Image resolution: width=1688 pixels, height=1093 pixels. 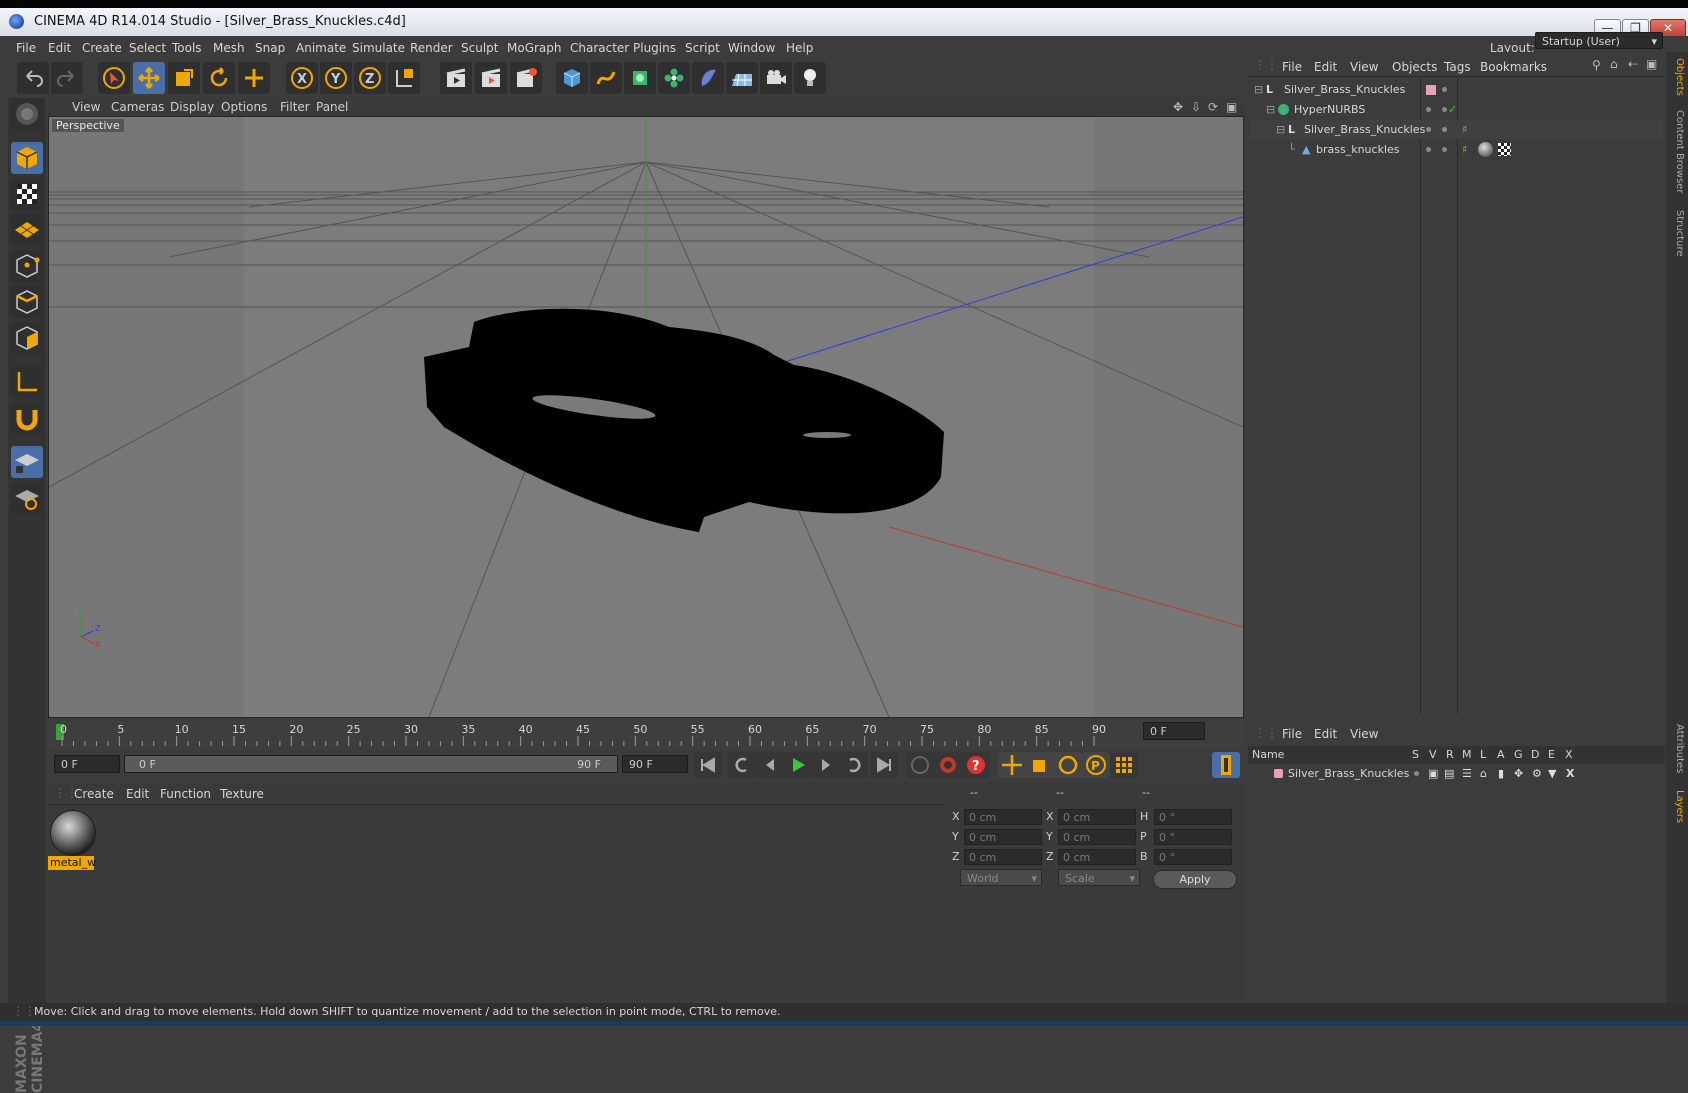 What do you see at coordinates (708, 765) in the screenshot?
I see `go-to-start-button` at bounding box center [708, 765].